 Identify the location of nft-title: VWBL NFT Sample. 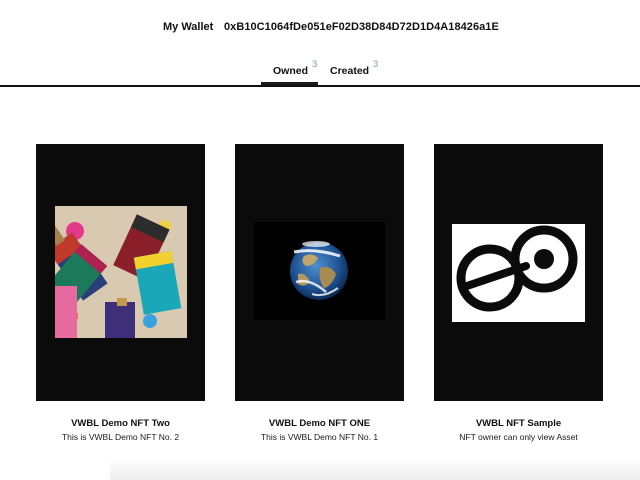
(518, 423).